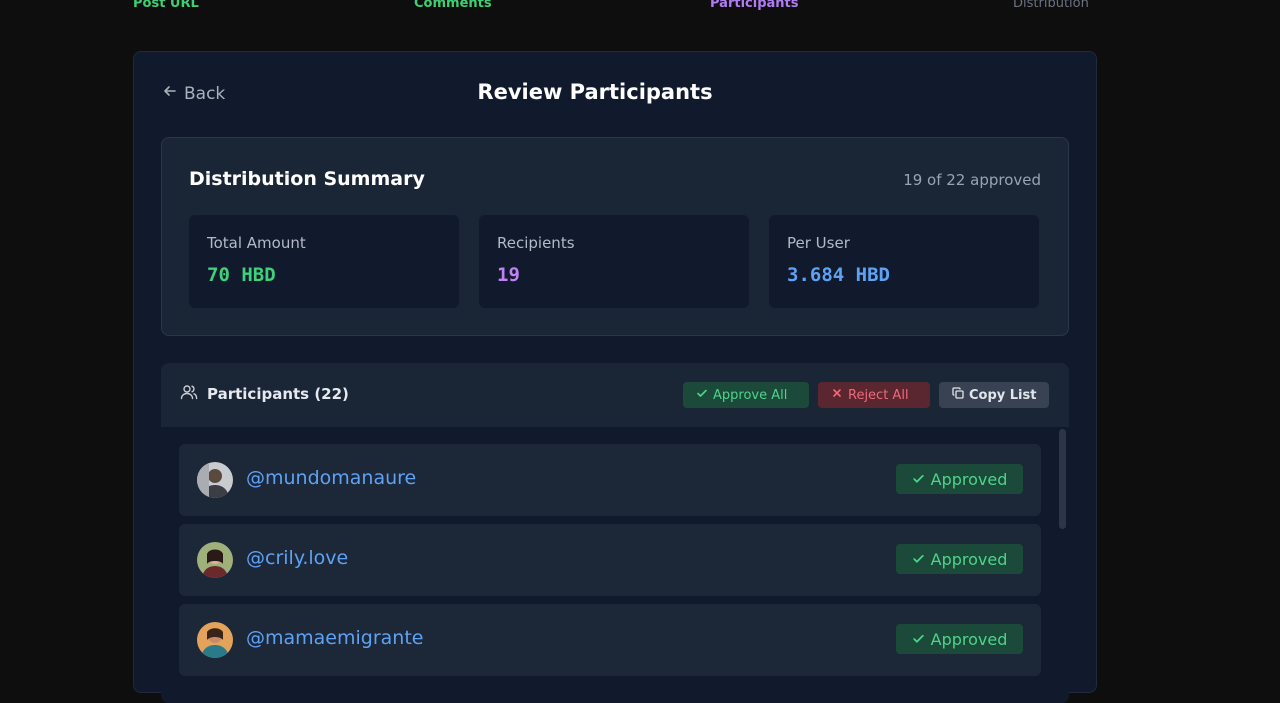 The image size is (1280, 703). I want to click on step-post-url: Post URL, so click(166, 5).